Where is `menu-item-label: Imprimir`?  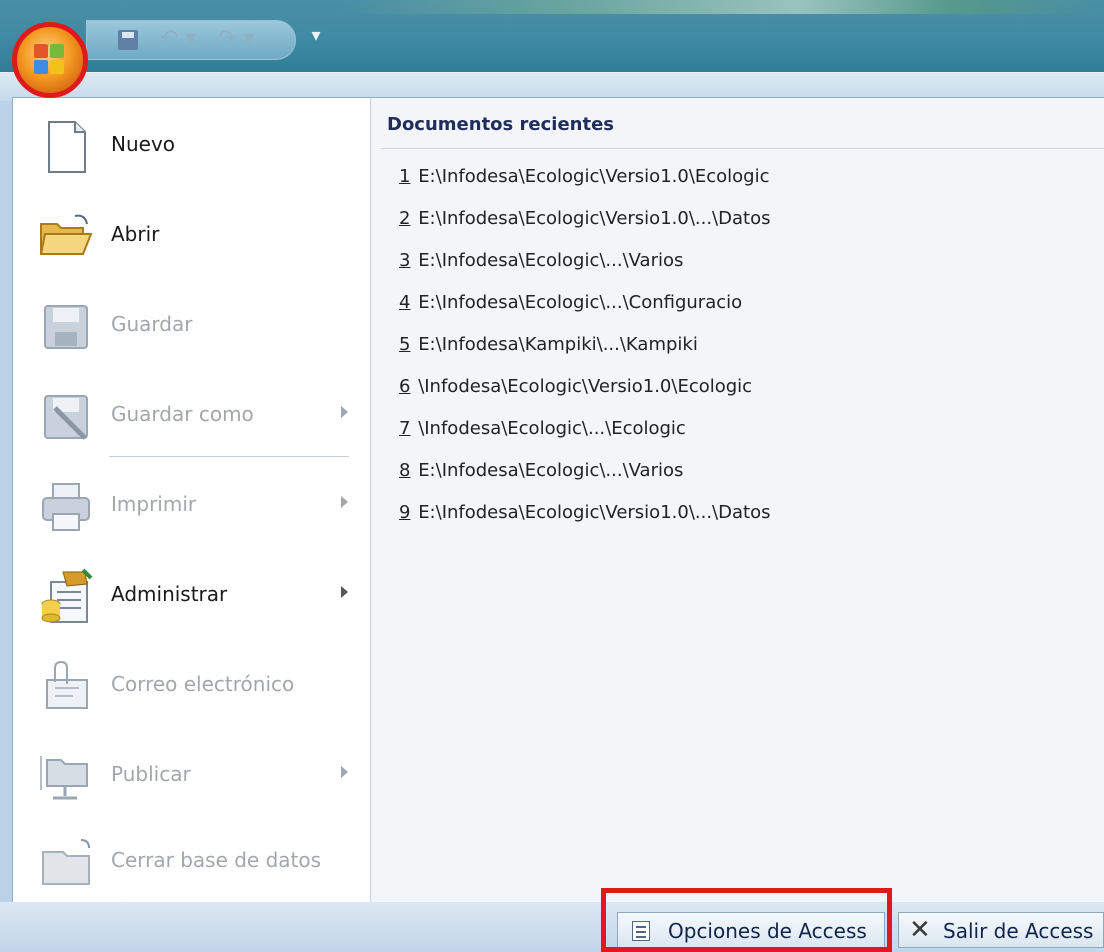
menu-item-label: Imprimir is located at coordinates (154, 504).